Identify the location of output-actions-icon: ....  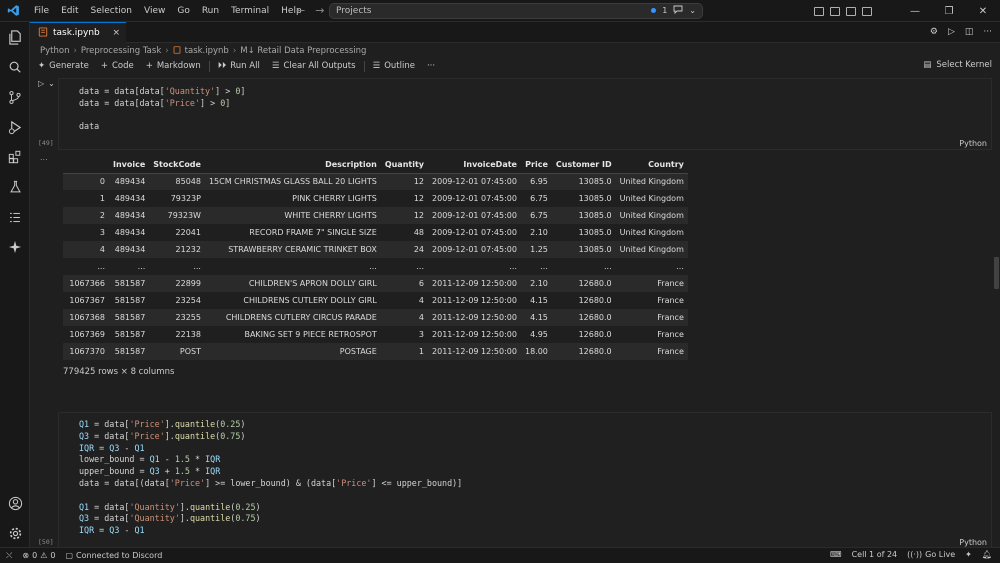
(44, 157).